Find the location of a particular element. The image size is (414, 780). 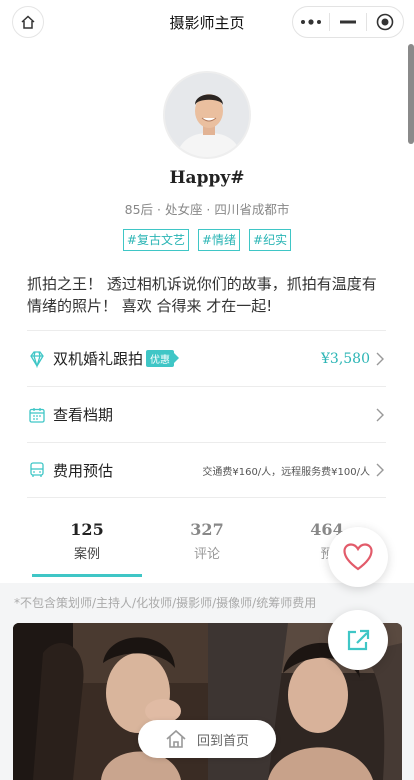

price-notice: *不包含策划师/主持人/化妆师/摄影师/摄像师/统筹师费用 is located at coordinates (165, 603).